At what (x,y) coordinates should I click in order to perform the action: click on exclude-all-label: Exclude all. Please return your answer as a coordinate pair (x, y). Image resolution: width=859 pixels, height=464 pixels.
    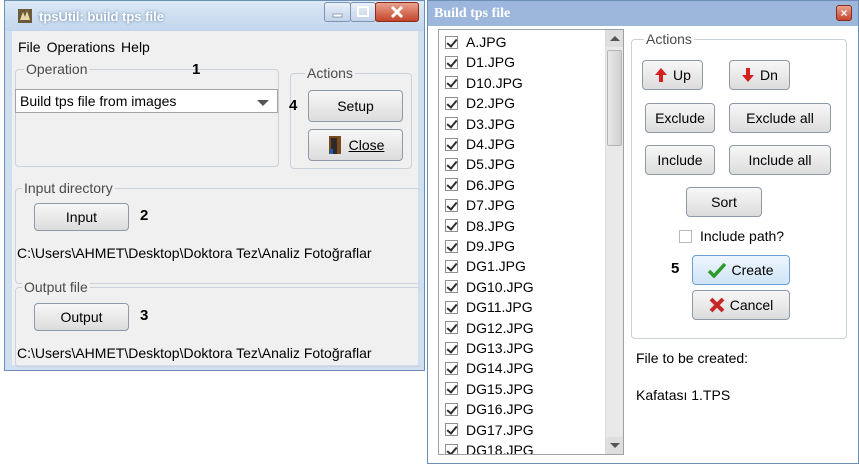
    Looking at the image, I should click on (780, 118).